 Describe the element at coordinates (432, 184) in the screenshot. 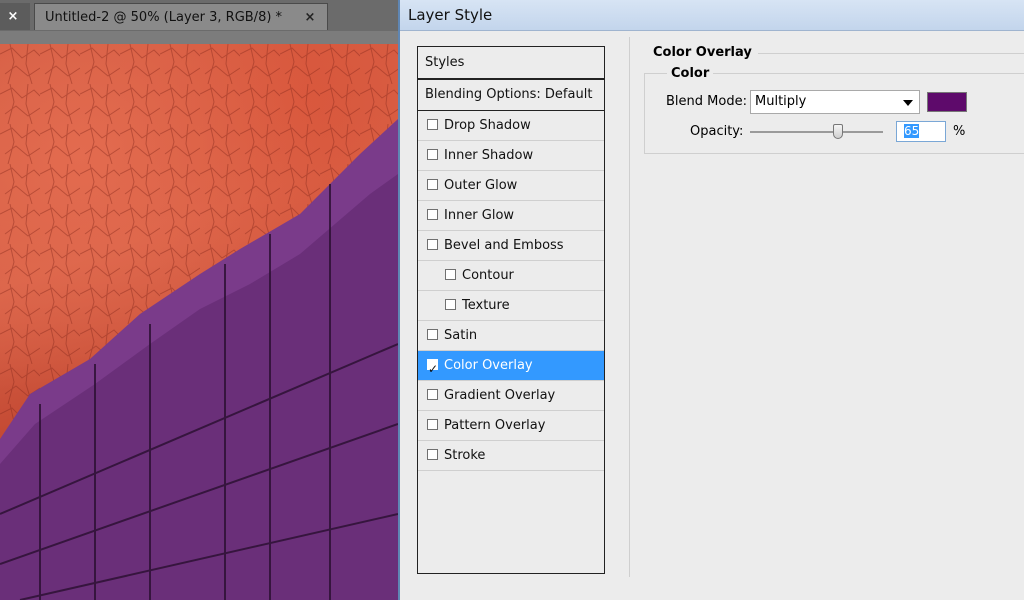

I see `outer-glow-checkbox` at that location.